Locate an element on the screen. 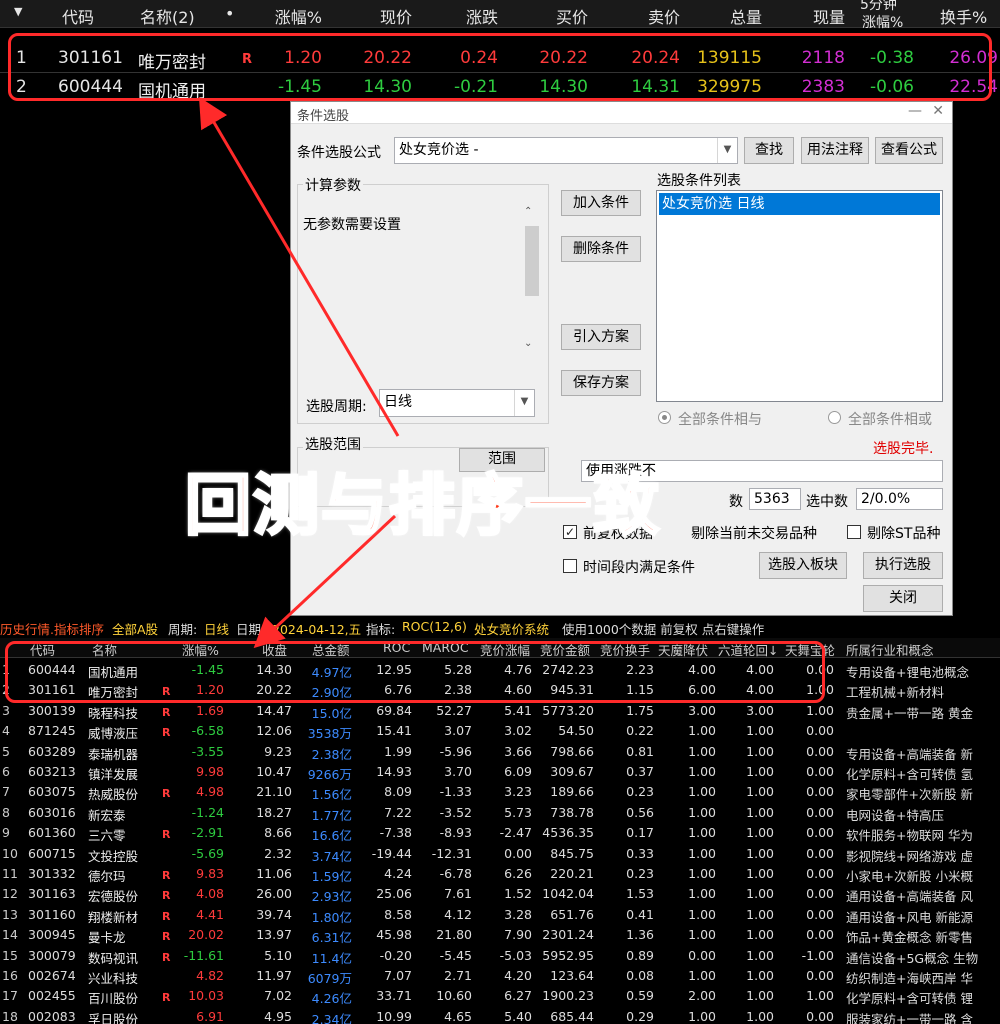 This screenshot has width=1000, height=1024. hcell-jjzf: -2.47 is located at coordinates (515, 833).